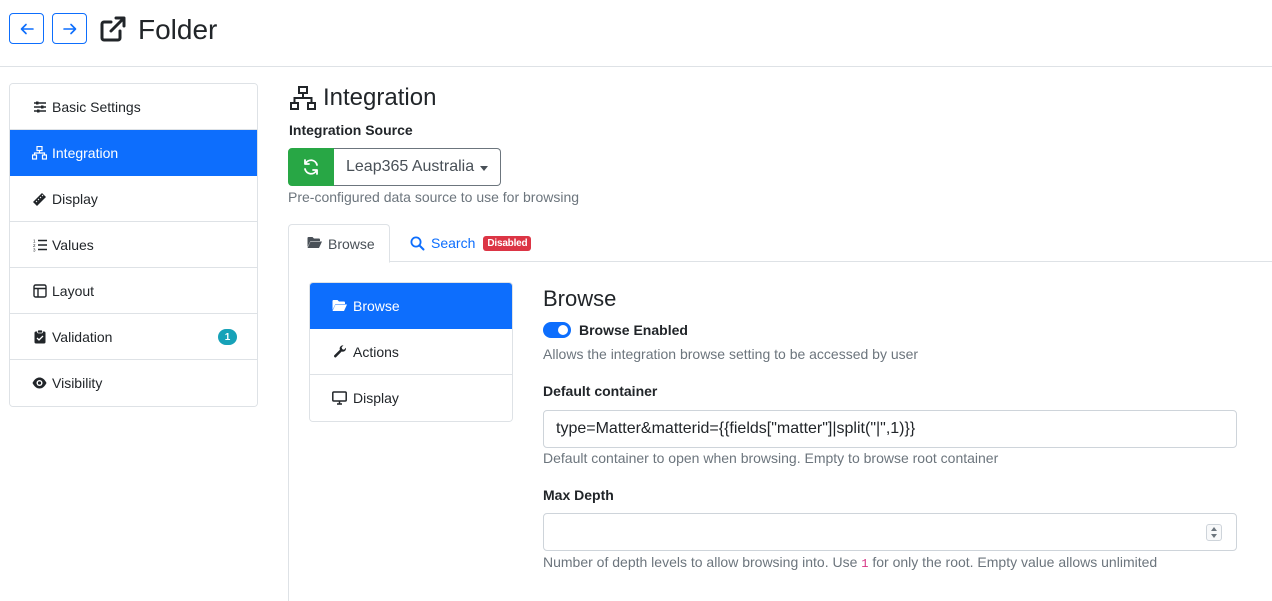  I want to click on integration-source-dropdown: Leap365 Australia, so click(417, 167).